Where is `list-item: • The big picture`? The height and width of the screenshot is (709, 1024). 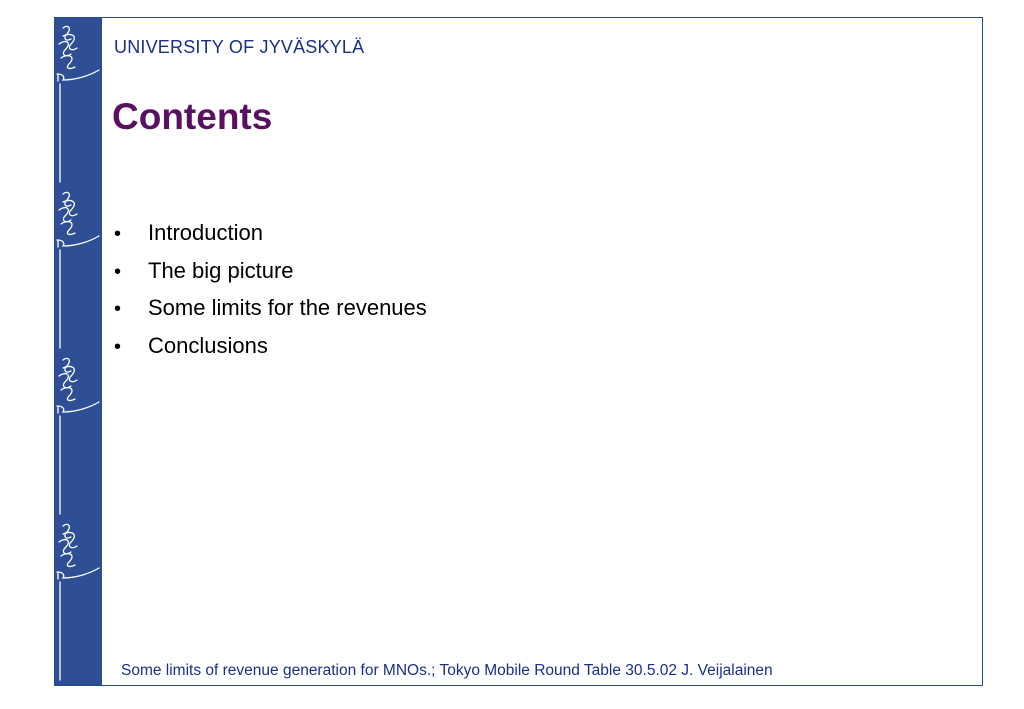
list-item: • The big picture is located at coordinates (270, 277).